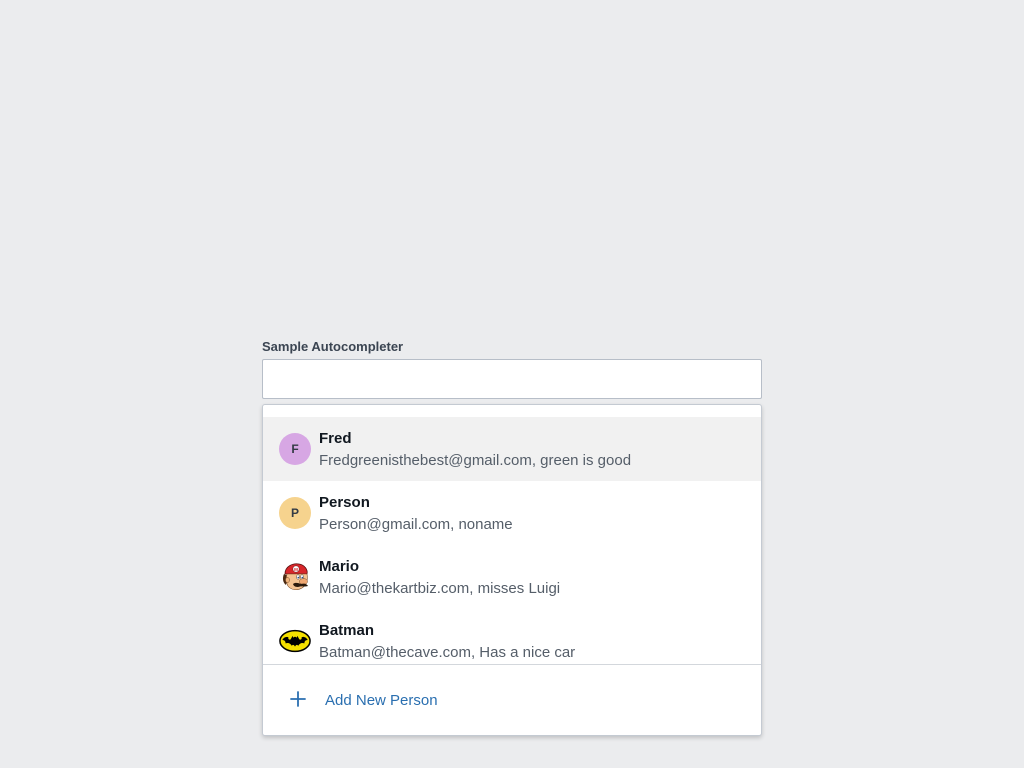  What do you see at coordinates (298, 699) in the screenshot?
I see `plus-icon` at bounding box center [298, 699].